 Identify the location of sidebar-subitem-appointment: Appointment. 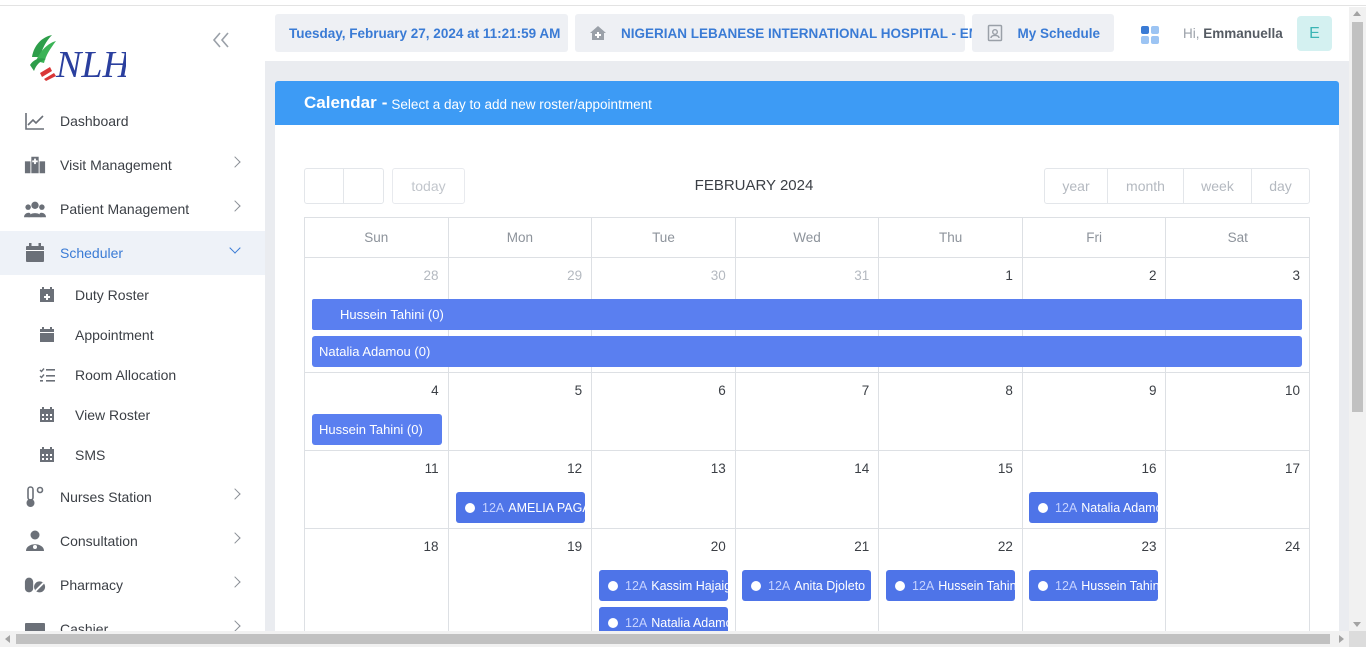
(132, 335).